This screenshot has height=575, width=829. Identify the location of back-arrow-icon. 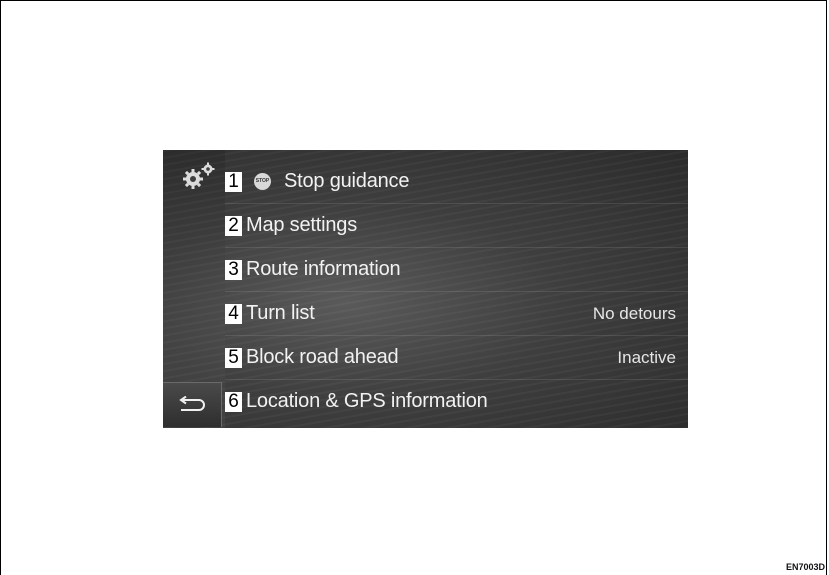
(192, 403).